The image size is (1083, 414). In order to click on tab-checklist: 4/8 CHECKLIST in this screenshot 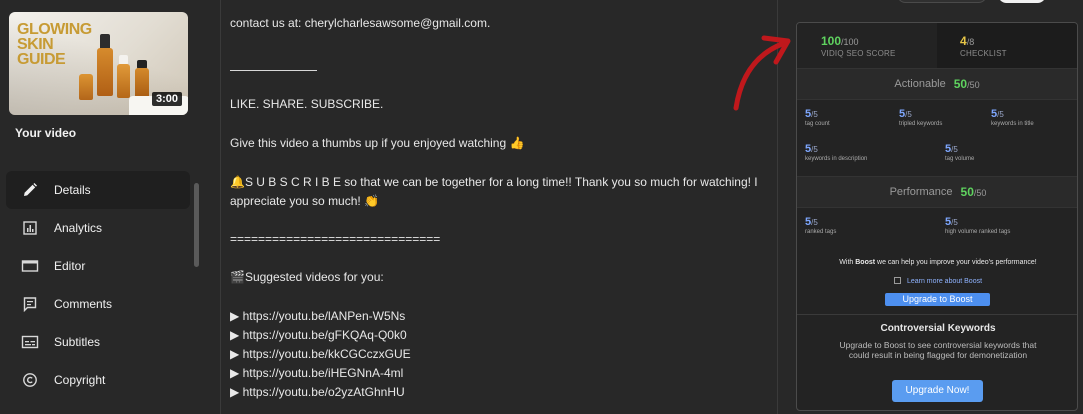, I will do `click(1007, 45)`.